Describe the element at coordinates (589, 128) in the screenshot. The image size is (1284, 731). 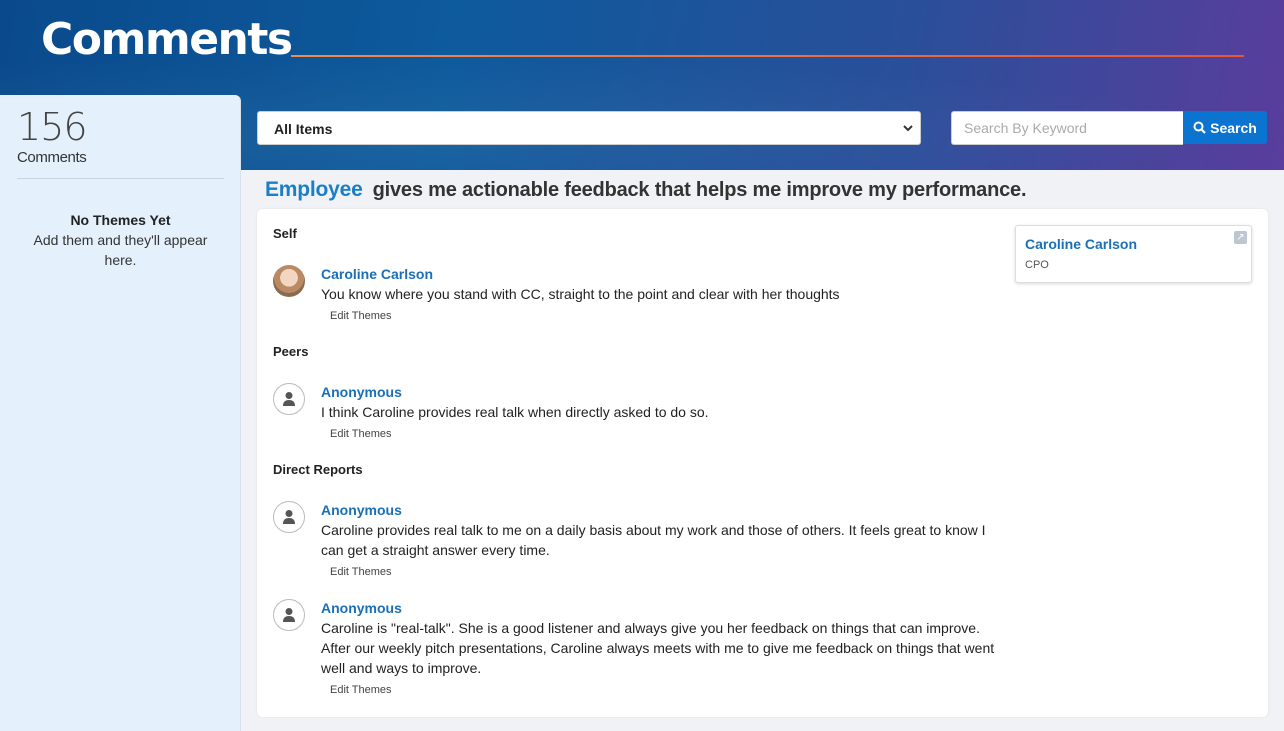
I see `items-filter-select: All Items` at that location.